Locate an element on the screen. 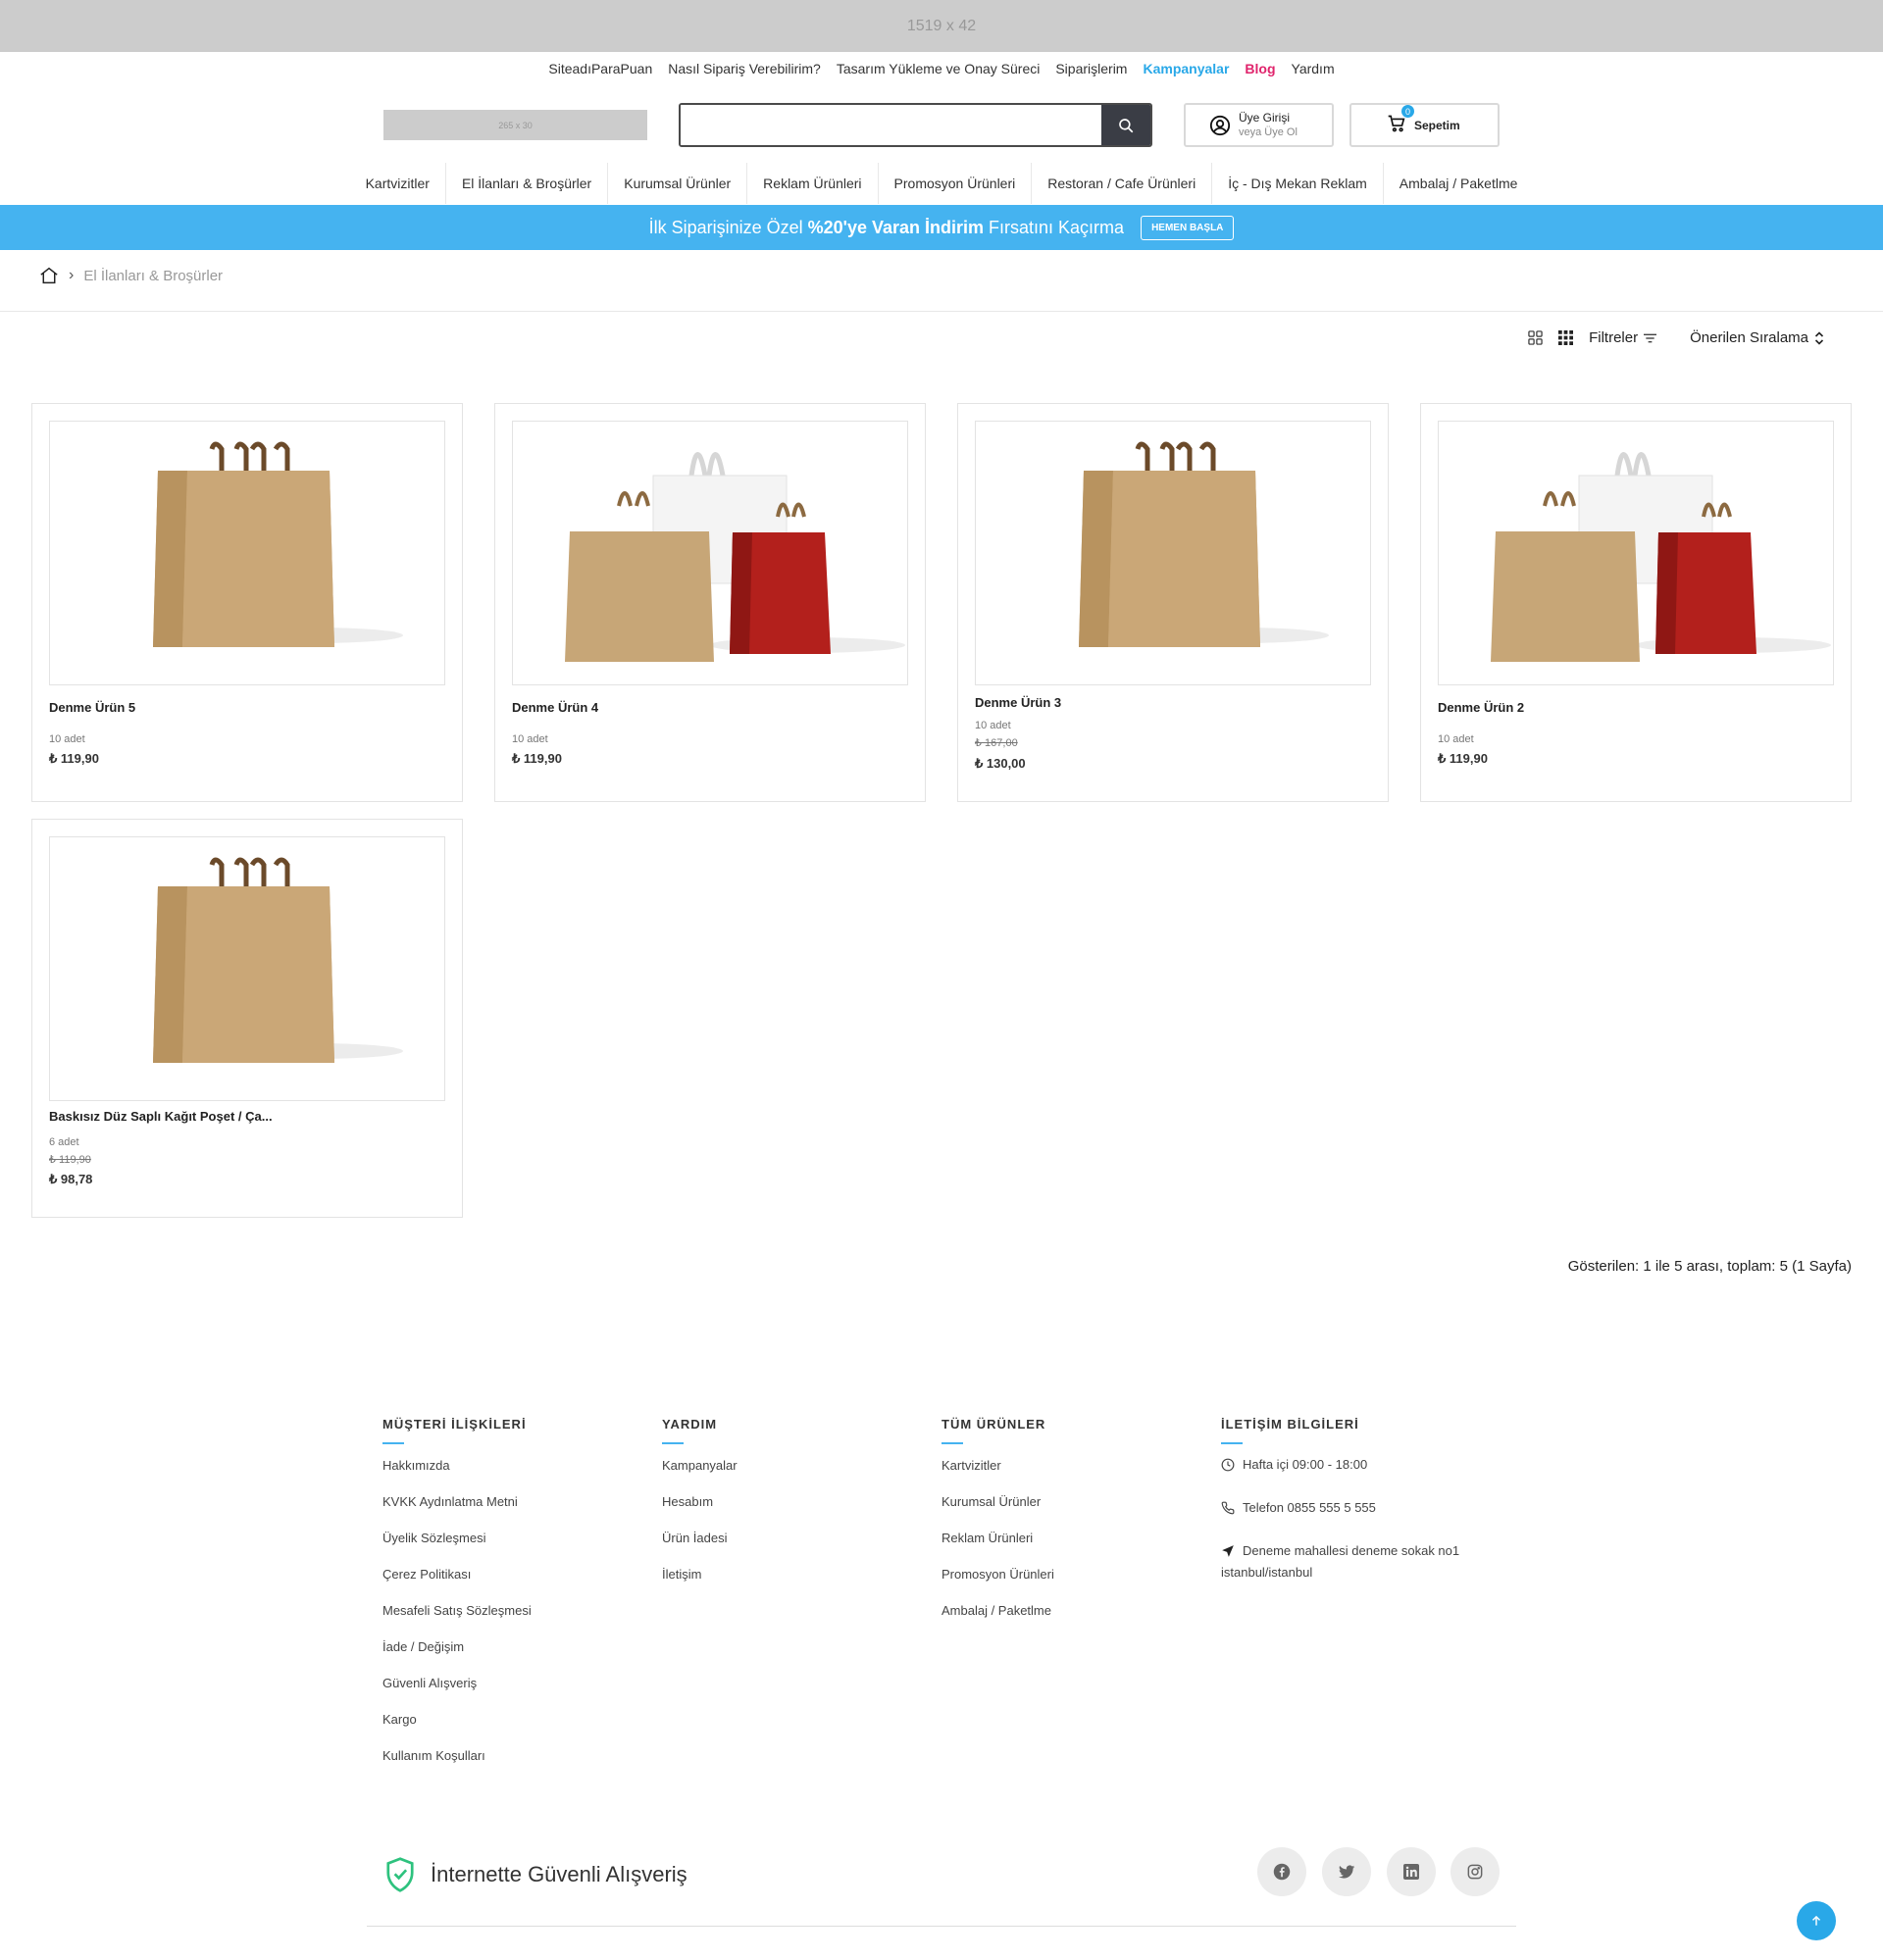 The width and height of the screenshot is (1883, 1960). register-label: veya Üye Ol is located at coordinates (1268, 132).